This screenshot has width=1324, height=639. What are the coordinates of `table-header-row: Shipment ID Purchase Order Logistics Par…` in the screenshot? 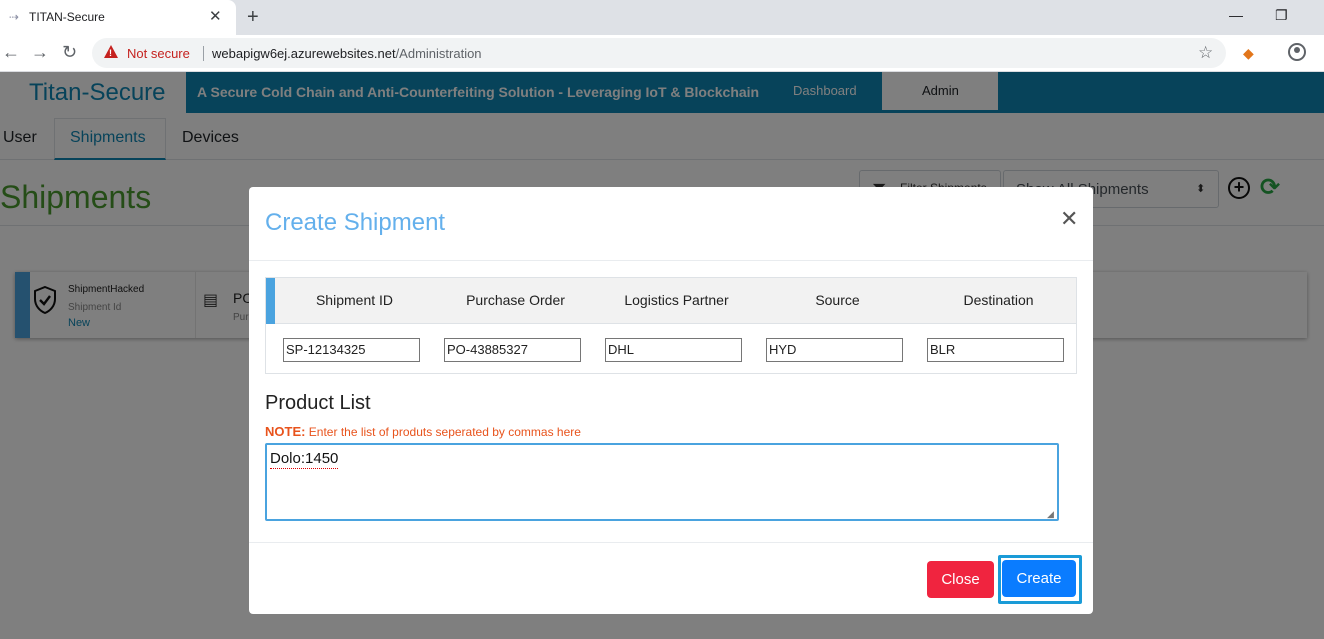 It's located at (671, 301).